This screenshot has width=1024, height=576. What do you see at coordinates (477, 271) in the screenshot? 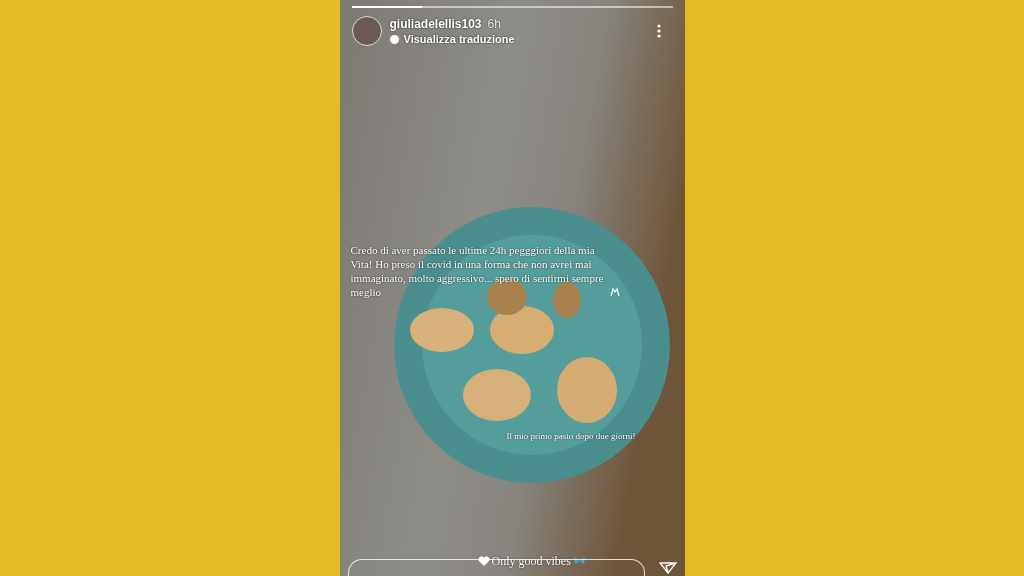
I see `caption-text: Credo di aver passato le ultime 24h pegggiori della mia Vita! Ho preso il covid in una forma che non avrei mai immaginato, molto aggressivo... spero di sentirmi sempre meglio` at bounding box center [477, 271].